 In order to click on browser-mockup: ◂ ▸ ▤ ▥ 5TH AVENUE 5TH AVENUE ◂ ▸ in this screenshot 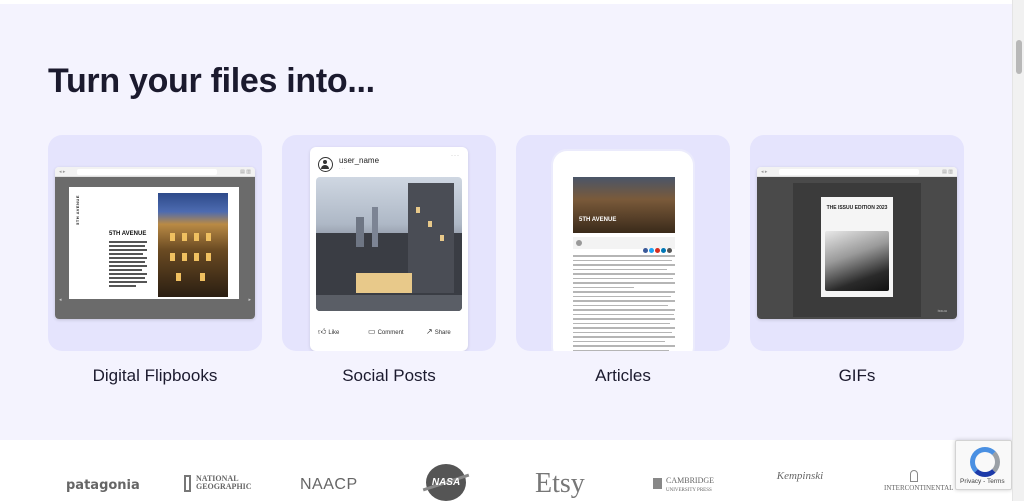, I will do `click(155, 243)`.